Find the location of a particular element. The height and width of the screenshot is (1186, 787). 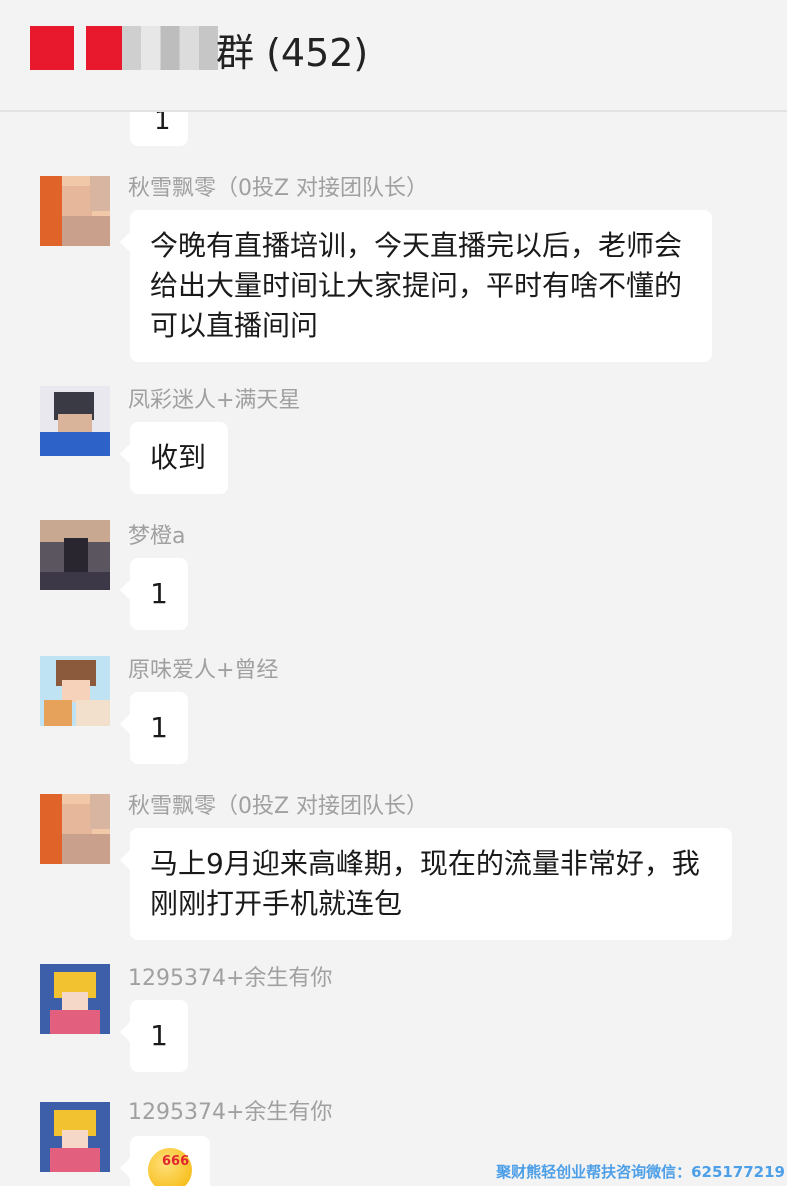

message-text: 马上9月迎来高峰期，现在的流量非常好，我 is located at coordinates (425, 863).